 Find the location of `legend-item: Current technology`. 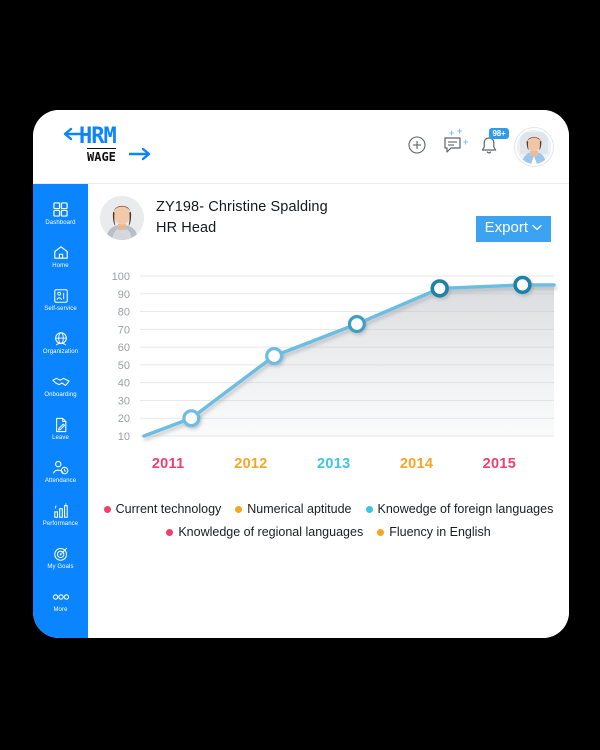

legend-item: Current technology is located at coordinates (162, 509).